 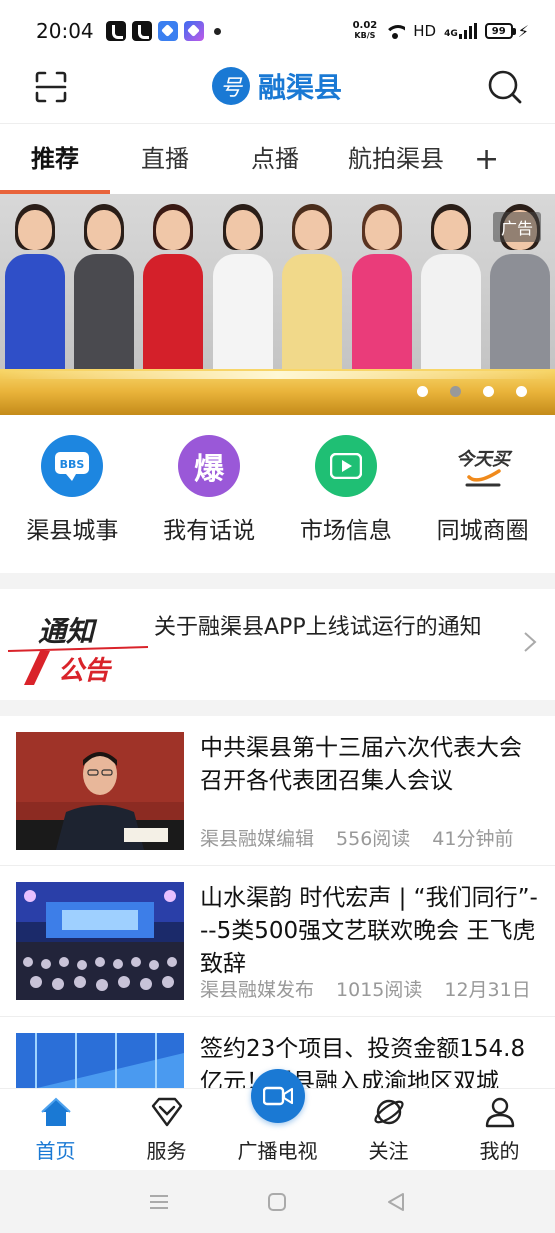 I want to click on jinri-icon-text: 今天买, so click(x=484, y=459).